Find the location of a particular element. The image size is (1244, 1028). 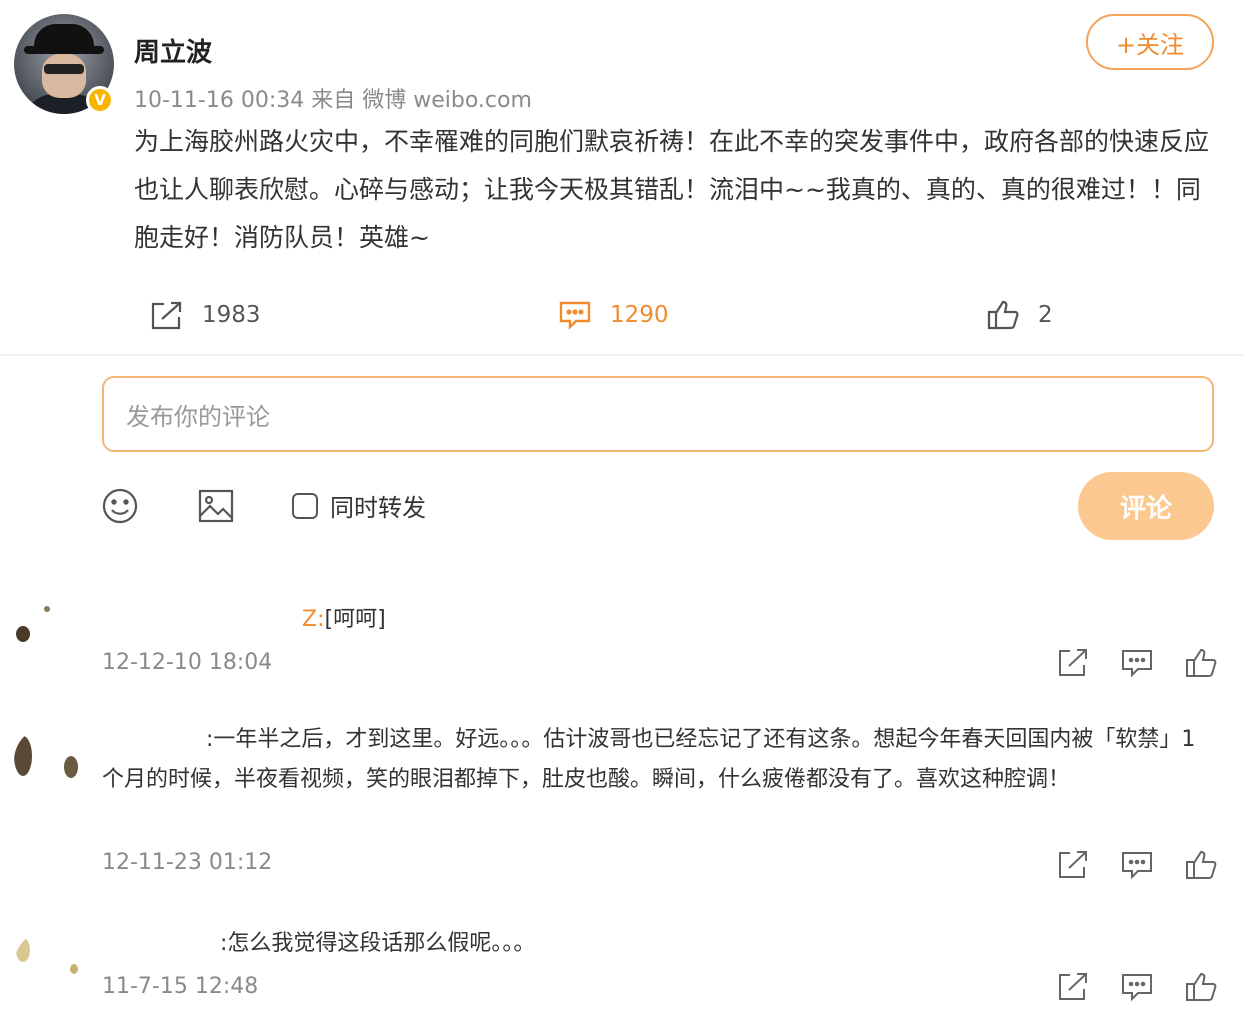

commenter-name: Z: is located at coordinates (313, 619).